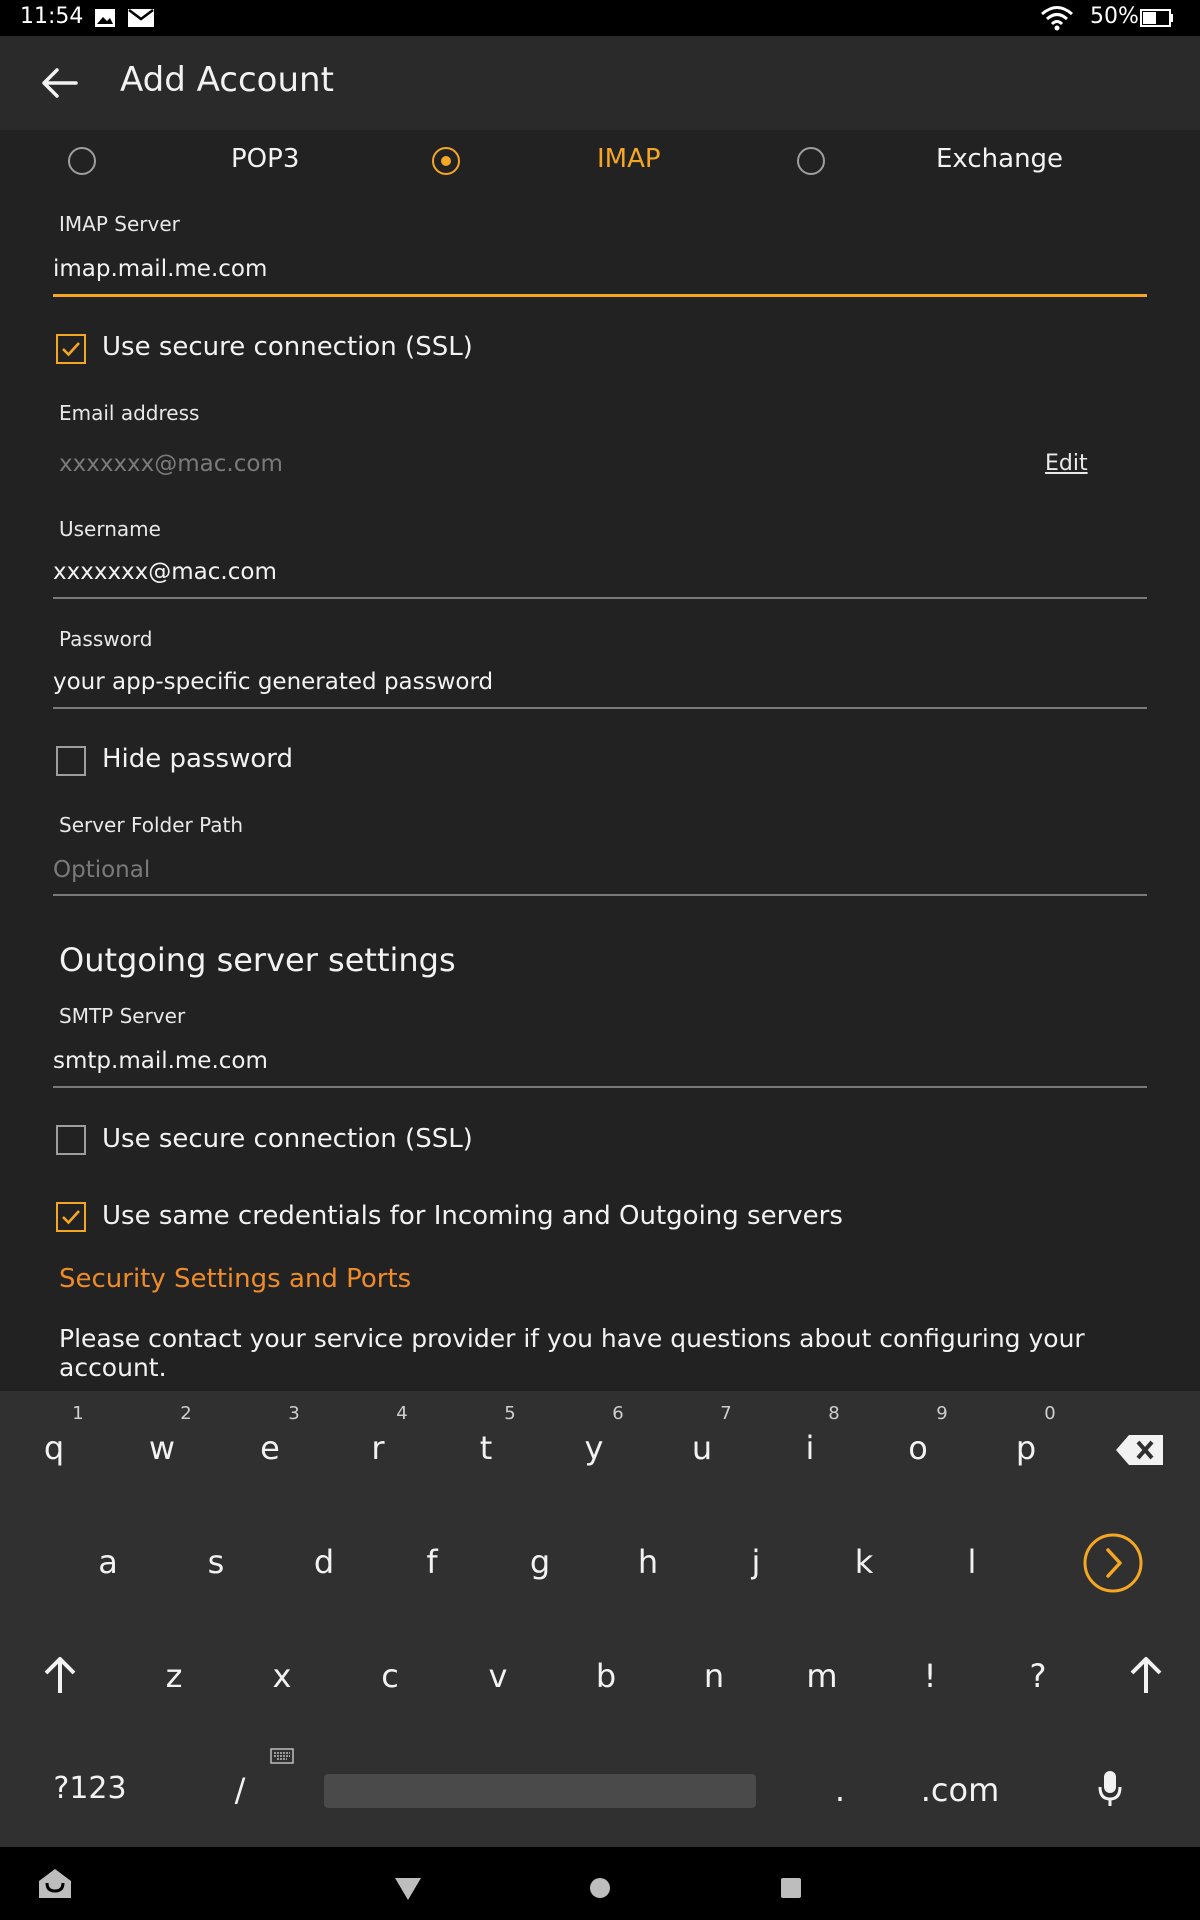 This screenshot has width=1200, height=1920. Describe the element at coordinates (432, 1562) in the screenshot. I see `key-f: f` at that location.